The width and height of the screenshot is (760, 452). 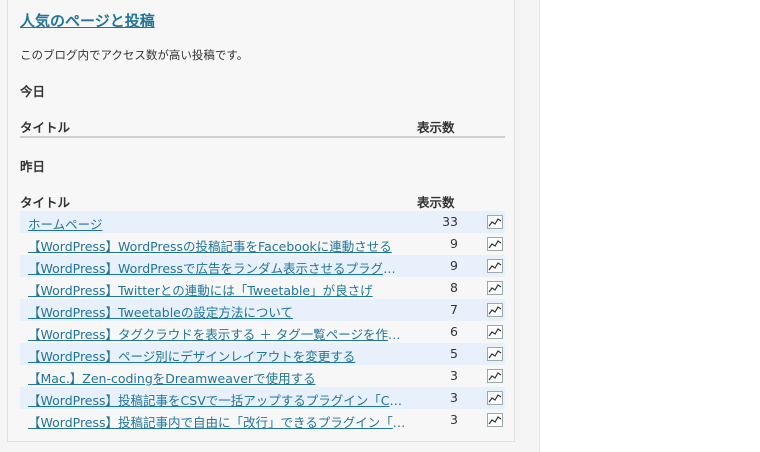 What do you see at coordinates (454, 309) in the screenshot?
I see `view-count: 7` at bounding box center [454, 309].